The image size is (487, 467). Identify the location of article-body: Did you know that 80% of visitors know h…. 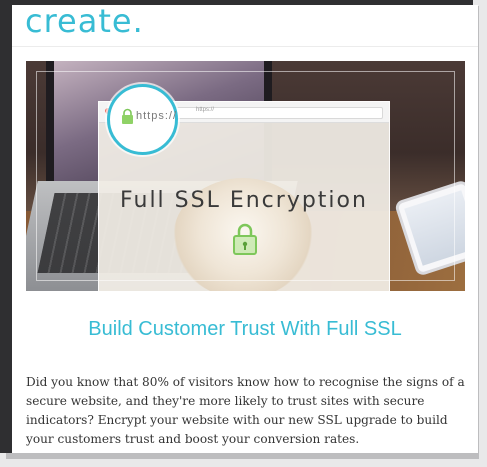
(245, 410).